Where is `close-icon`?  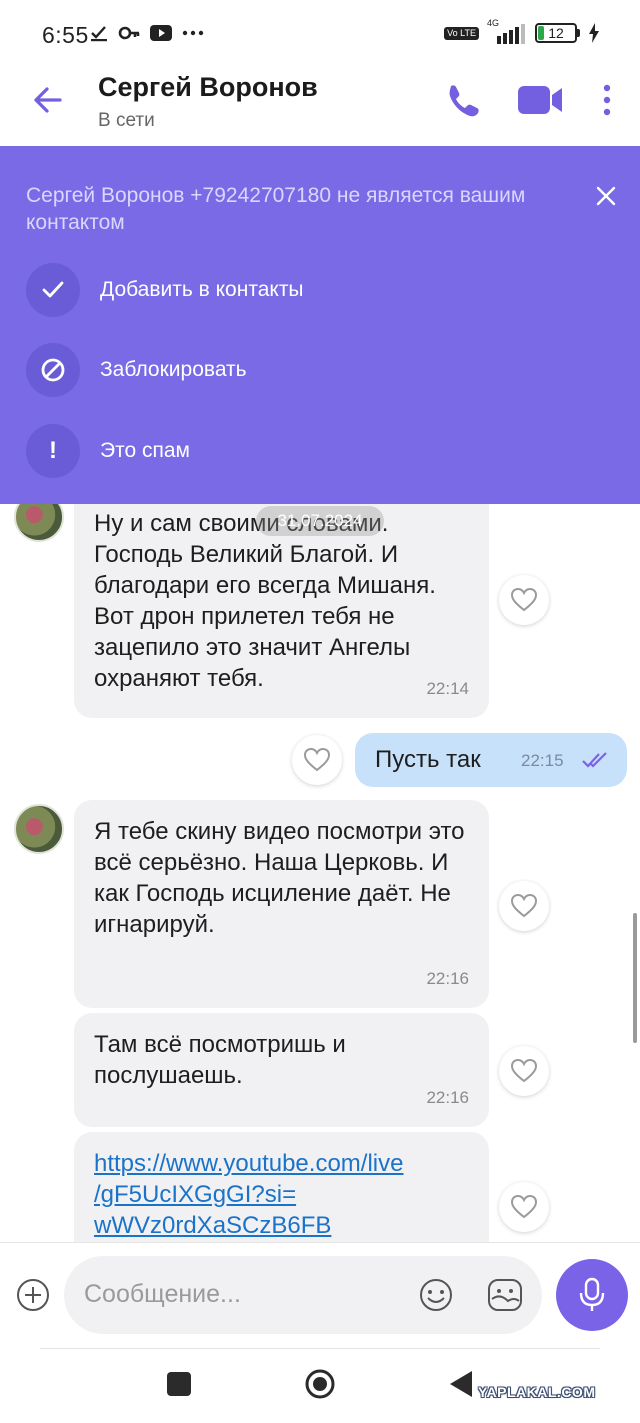 close-icon is located at coordinates (606, 196).